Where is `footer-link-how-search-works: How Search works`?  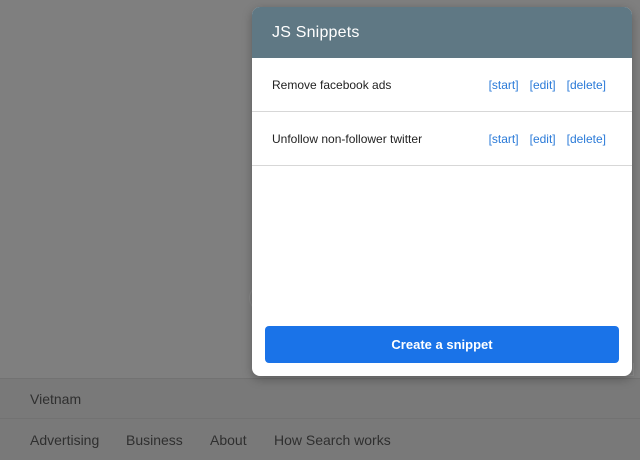
footer-link-how-search-works: How Search works is located at coordinates (332, 440).